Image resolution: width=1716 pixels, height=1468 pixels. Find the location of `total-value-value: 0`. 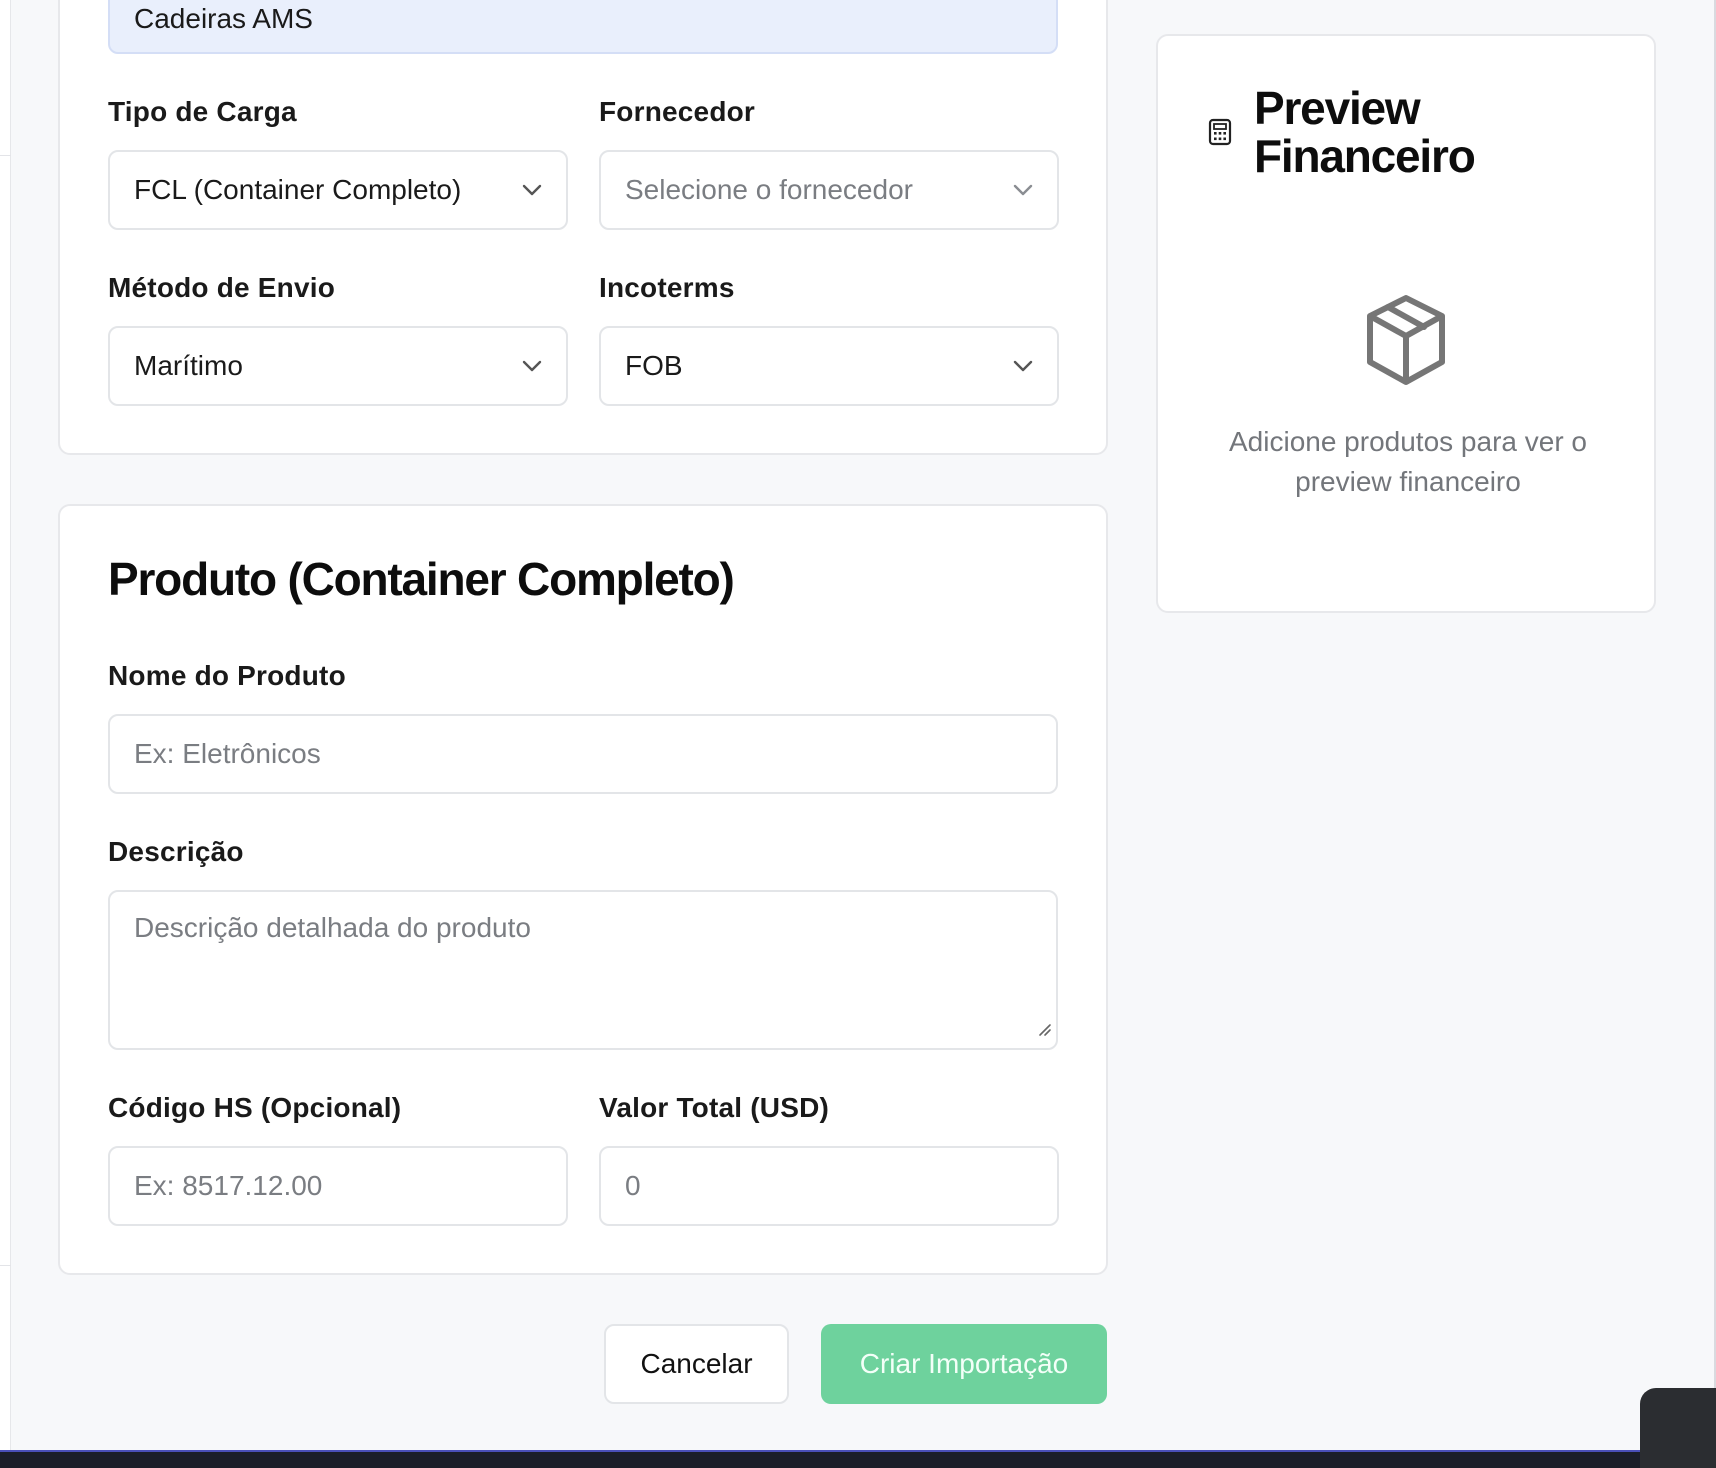

total-value-value: 0 is located at coordinates (633, 1185).